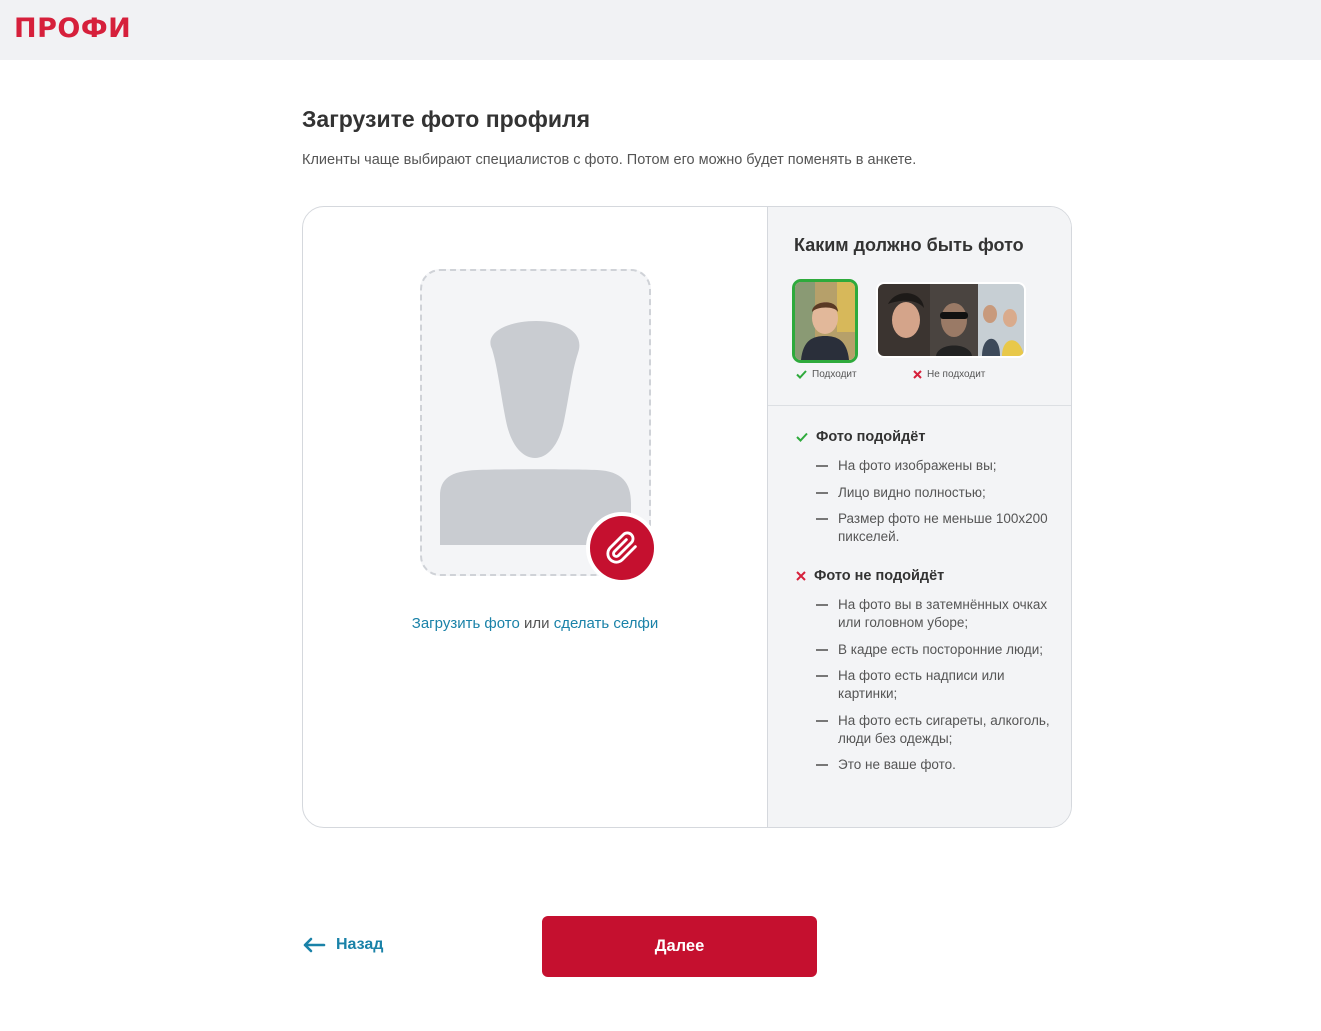  What do you see at coordinates (933, 528) in the screenshot?
I see `list-item: Размер фото не меньше 100х200 пикселей.` at bounding box center [933, 528].